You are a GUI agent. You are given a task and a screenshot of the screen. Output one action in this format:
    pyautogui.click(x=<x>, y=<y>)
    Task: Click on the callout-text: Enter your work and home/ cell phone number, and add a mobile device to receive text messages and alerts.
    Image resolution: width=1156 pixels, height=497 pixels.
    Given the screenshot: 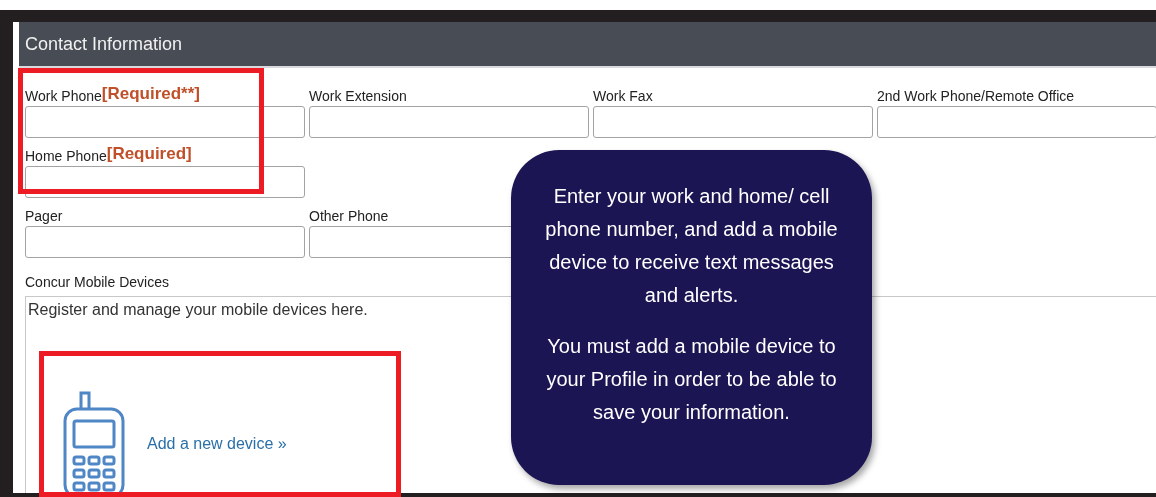 What is the action you would take?
    pyautogui.click(x=691, y=246)
    